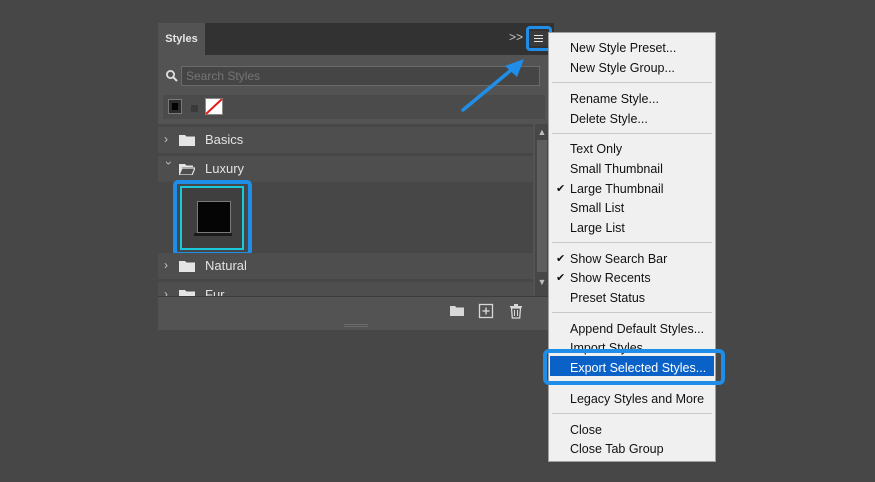 The height and width of the screenshot is (482, 875). I want to click on folder-row-luxury: › Luxury, so click(345, 169).